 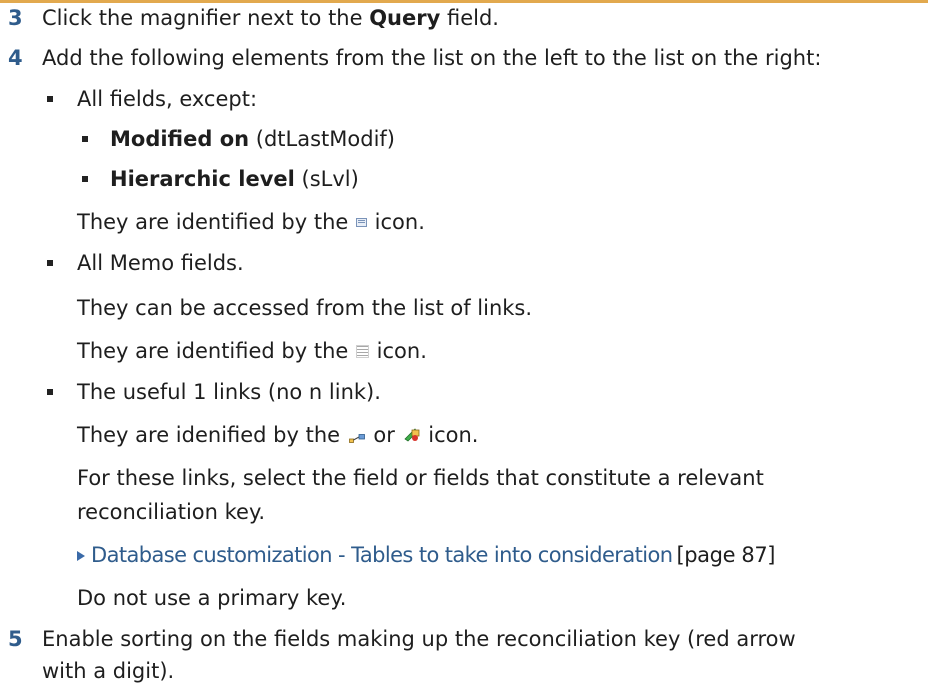 What do you see at coordinates (212, 598) in the screenshot?
I see `no-primary-key-text: Do not use a primary key.` at bounding box center [212, 598].